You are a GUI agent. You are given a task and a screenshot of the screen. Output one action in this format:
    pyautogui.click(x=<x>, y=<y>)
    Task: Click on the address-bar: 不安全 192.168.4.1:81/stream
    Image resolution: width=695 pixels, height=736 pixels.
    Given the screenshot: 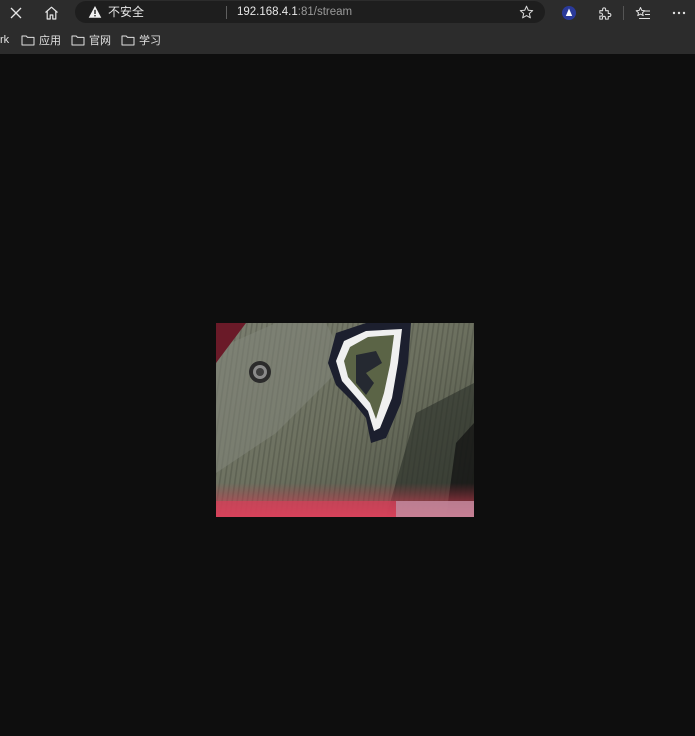 What is the action you would take?
    pyautogui.click(x=310, y=12)
    